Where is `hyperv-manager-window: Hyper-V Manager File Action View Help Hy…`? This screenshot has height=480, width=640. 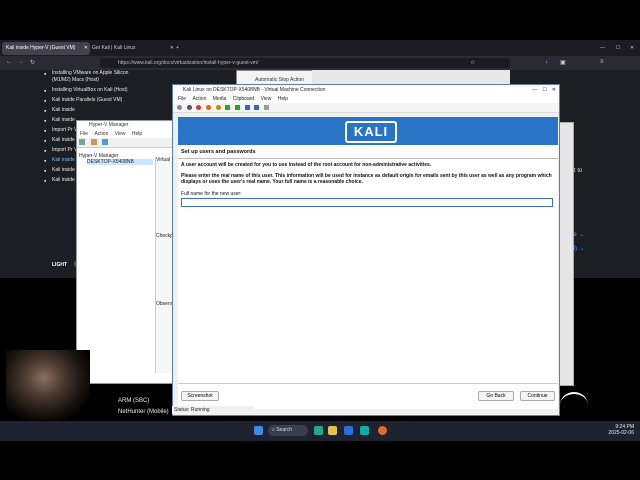
hyperv-manager-window: Hyper-V Manager File Action View Help Hy… is located at coordinates (125, 252).